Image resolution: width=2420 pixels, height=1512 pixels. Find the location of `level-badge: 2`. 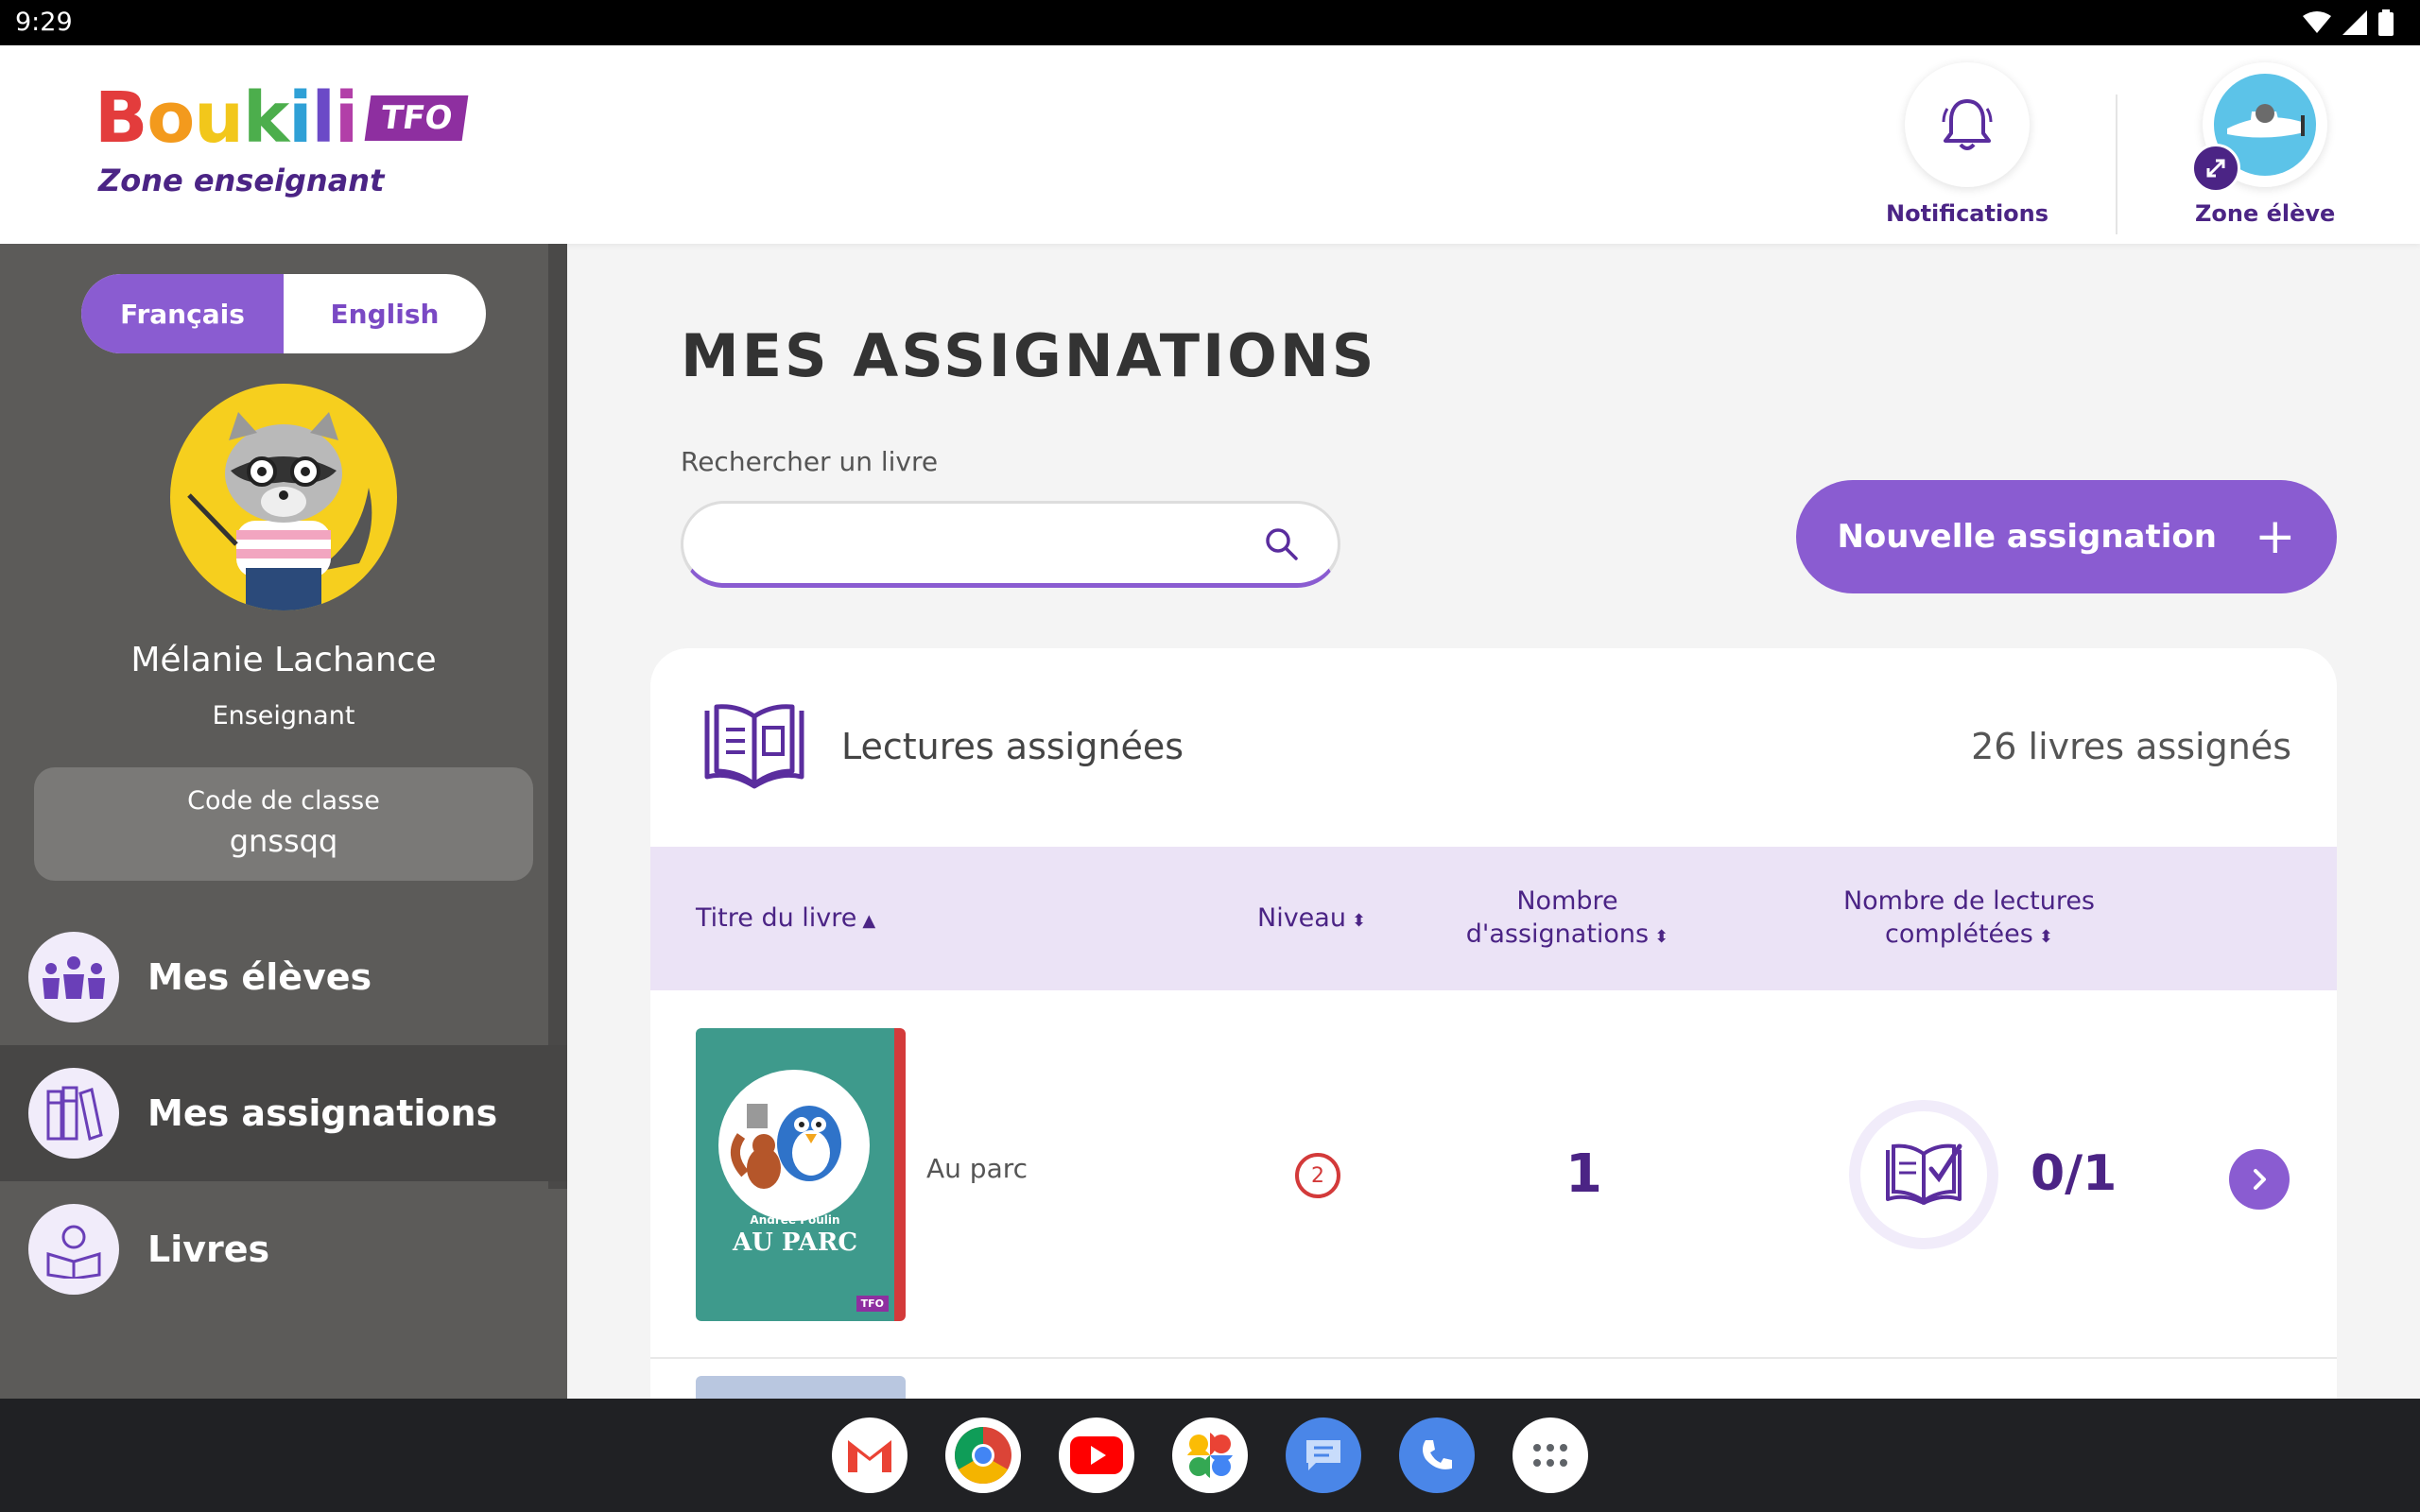

level-badge: 2 is located at coordinates (1317, 1175).